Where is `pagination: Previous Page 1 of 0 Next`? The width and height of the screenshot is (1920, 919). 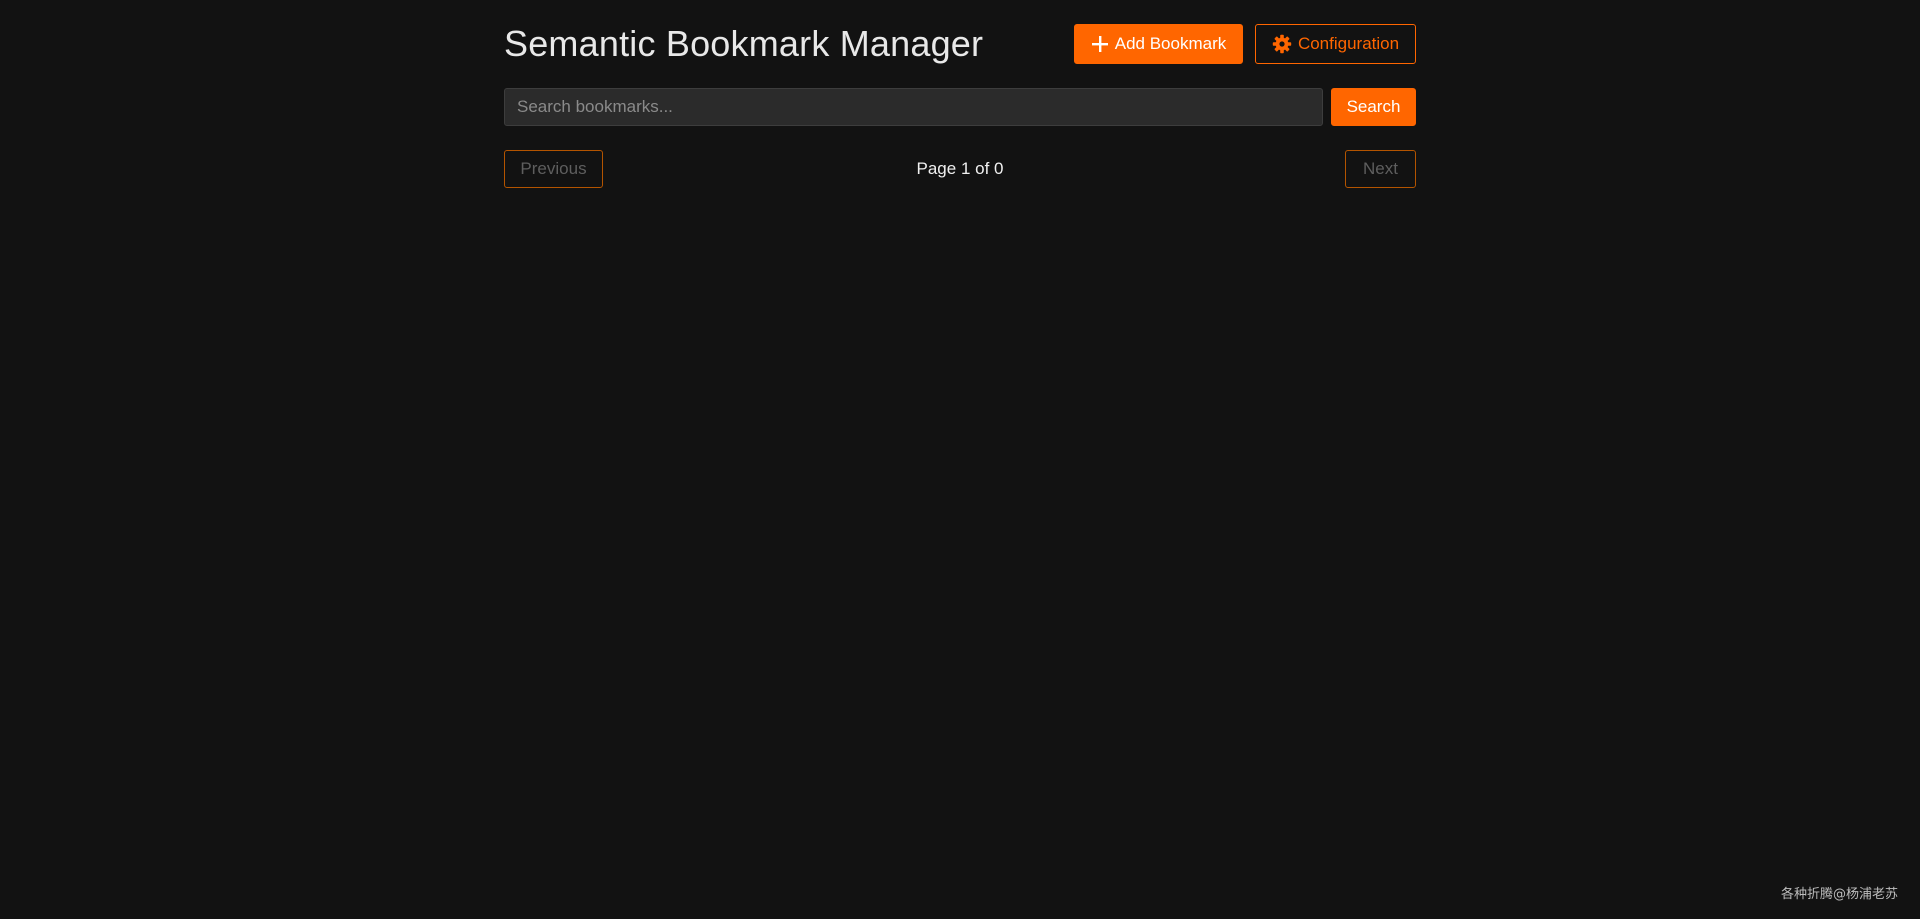
pagination: Previous Page 1 of 0 Next is located at coordinates (960, 169).